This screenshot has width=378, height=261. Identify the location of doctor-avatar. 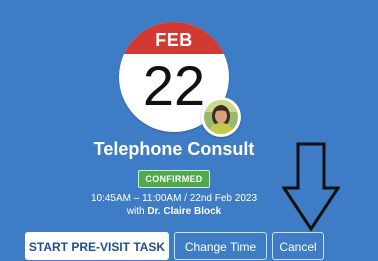
(221, 117).